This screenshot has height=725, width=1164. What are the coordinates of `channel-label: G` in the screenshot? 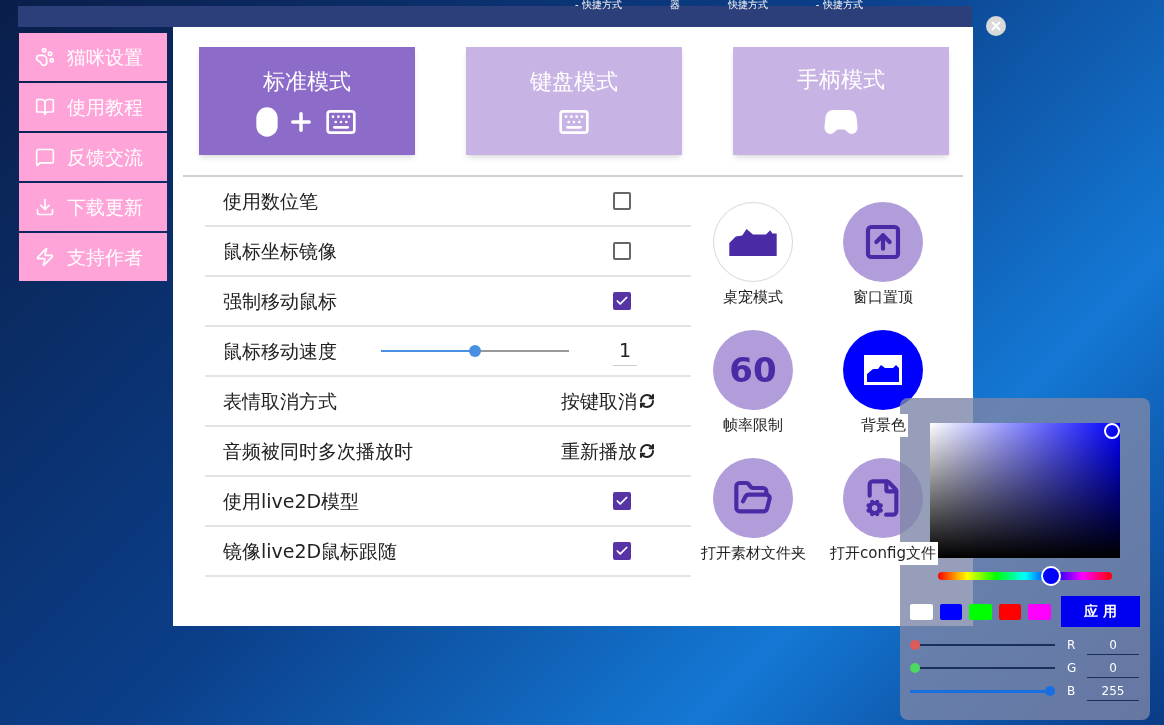 It's located at (1072, 668).